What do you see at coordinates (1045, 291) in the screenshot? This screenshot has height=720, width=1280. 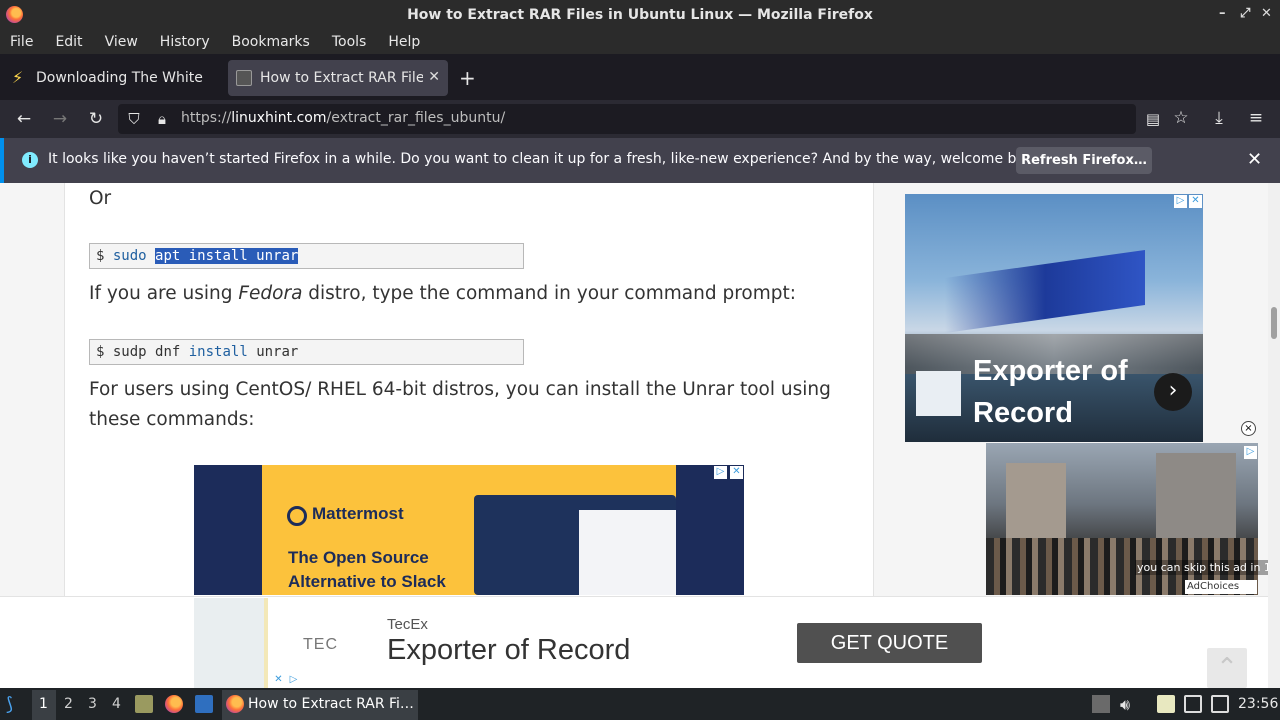 I see `truck-graphic` at bounding box center [1045, 291].